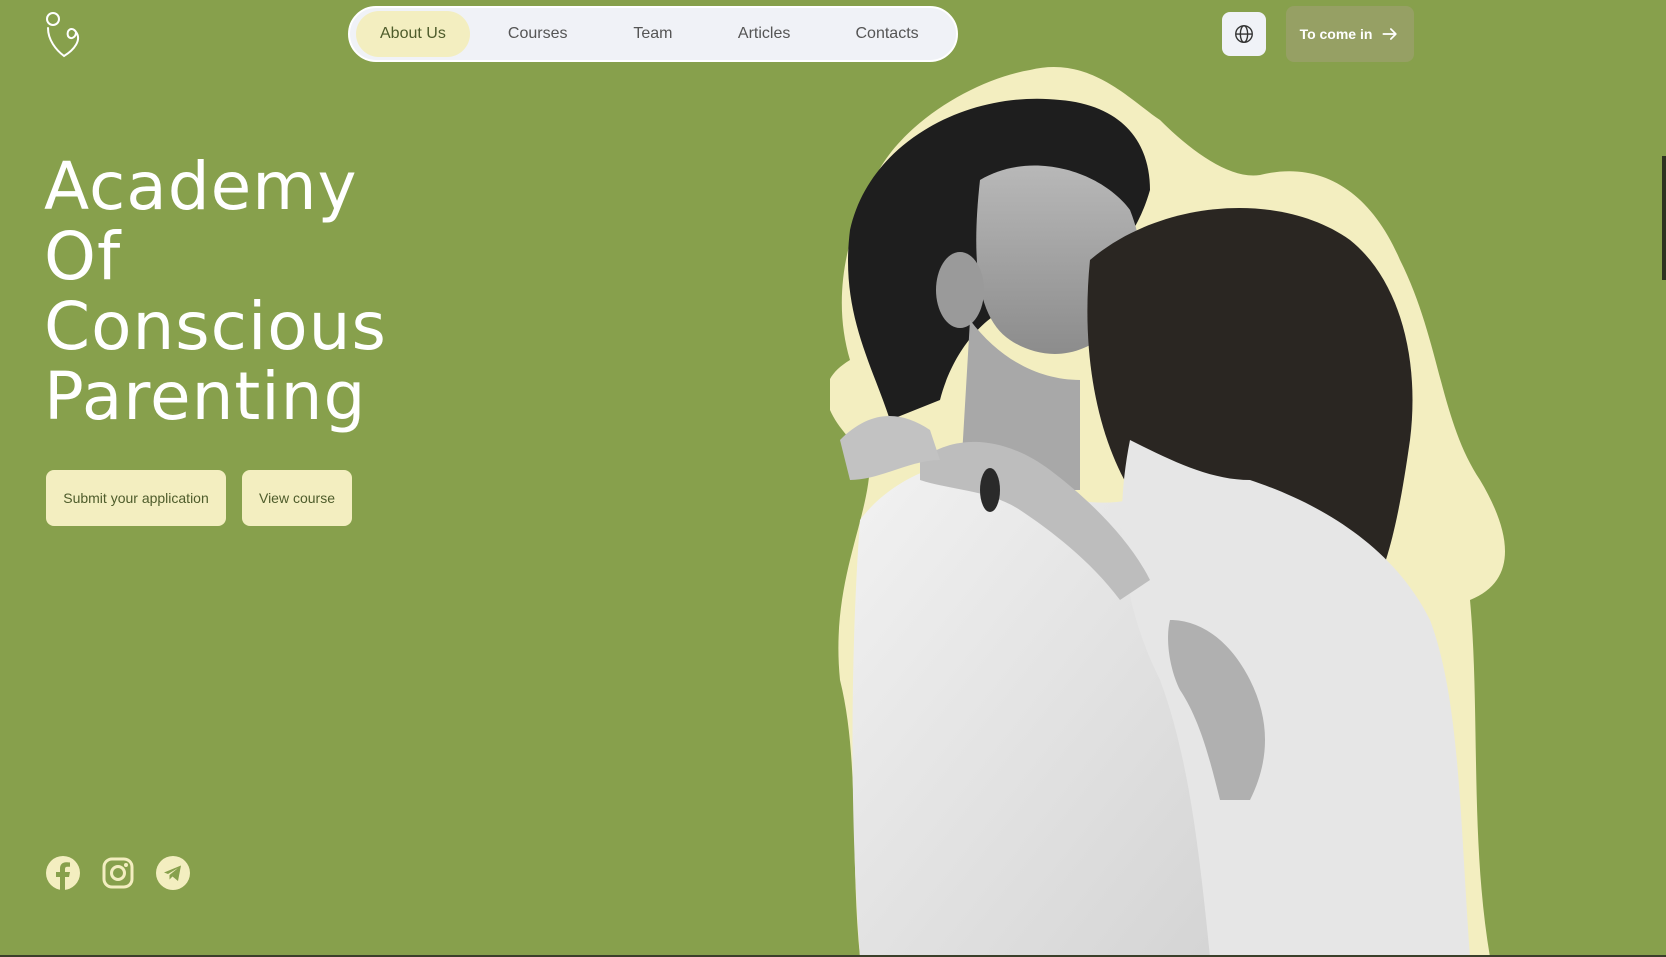 The height and width of the screenshot is (957, 1666). I want to click on hero-title-line: Parenting, so click(205, 396).